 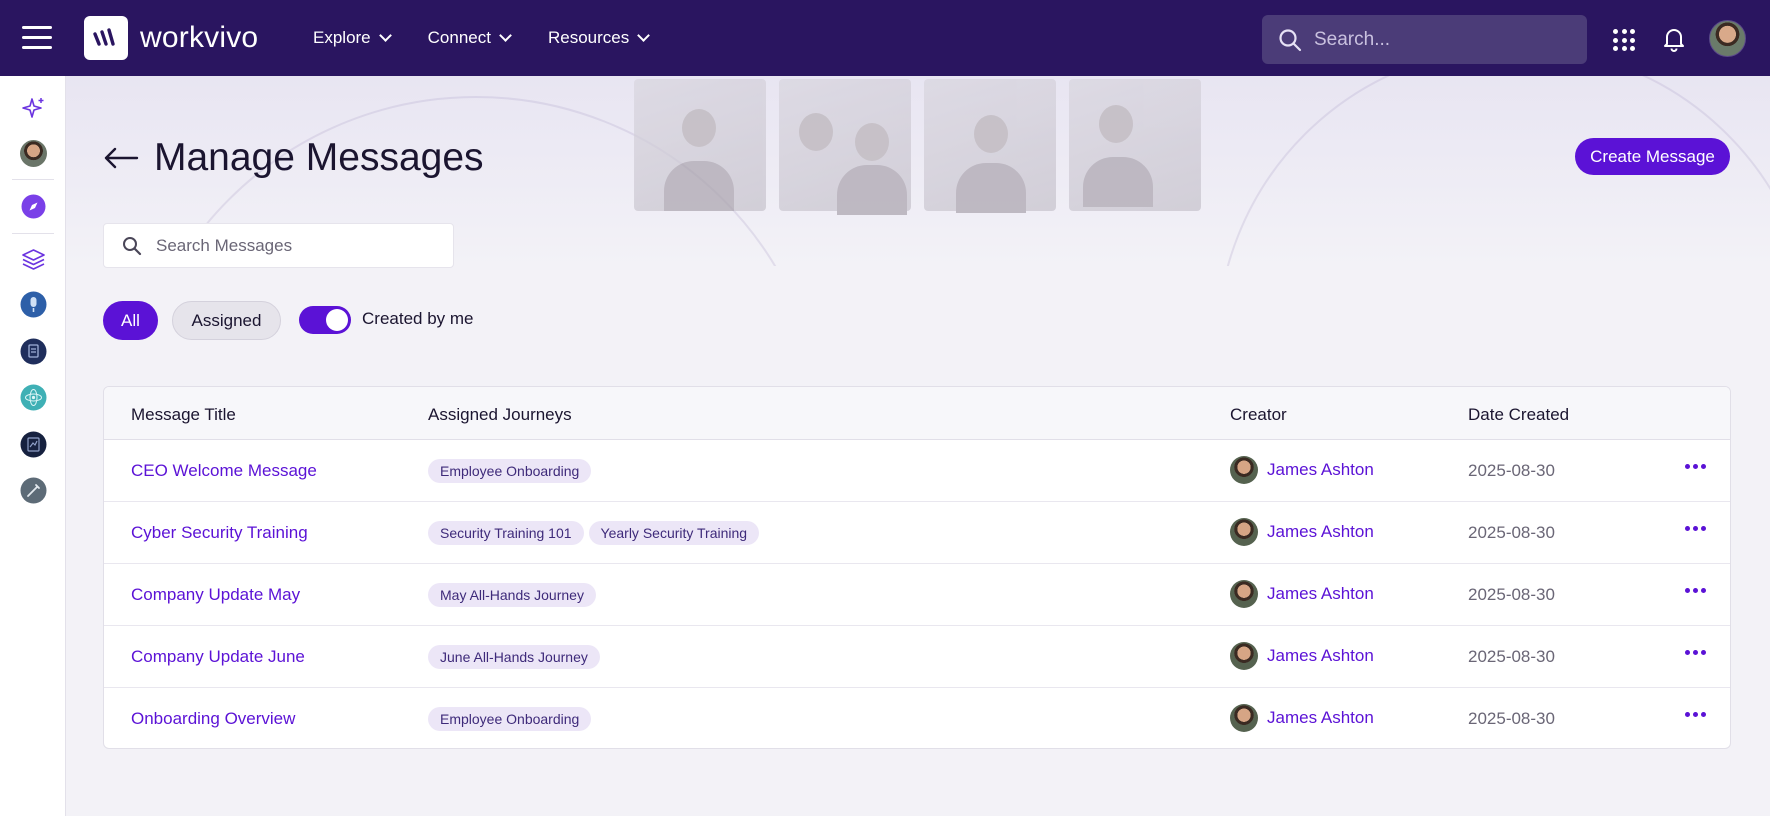 I want to click on space-tools-icon, so click(x=33, y=490).